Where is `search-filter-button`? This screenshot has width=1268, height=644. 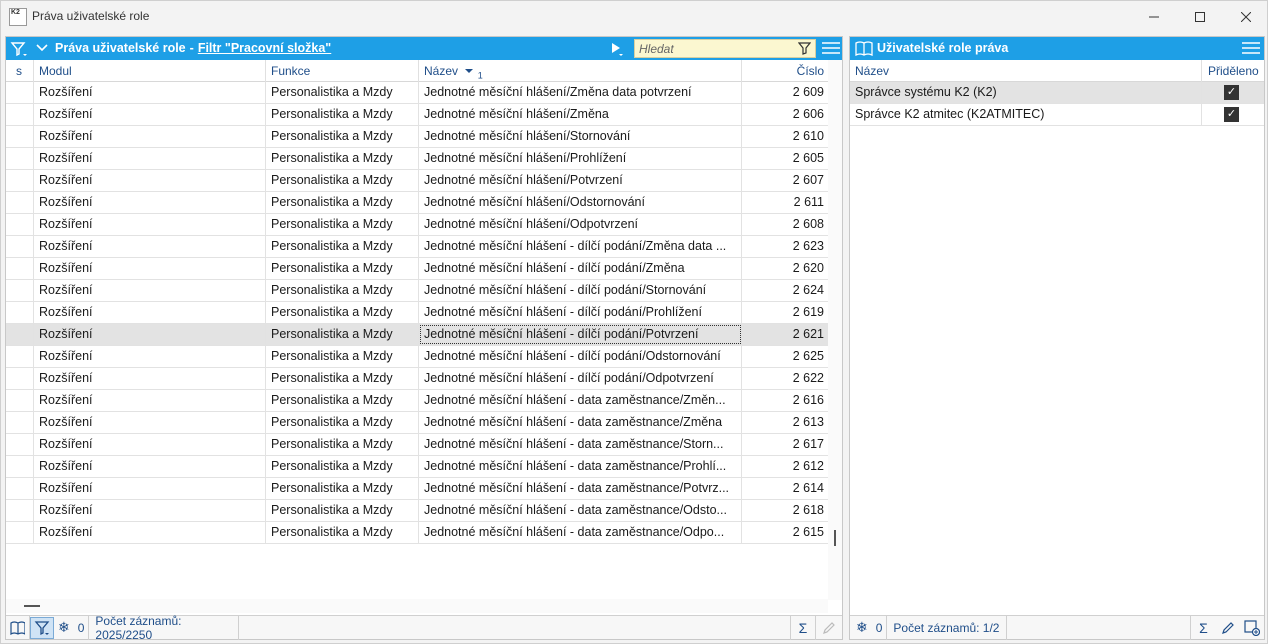
search-filter-button is located at coordinates (804, 50).